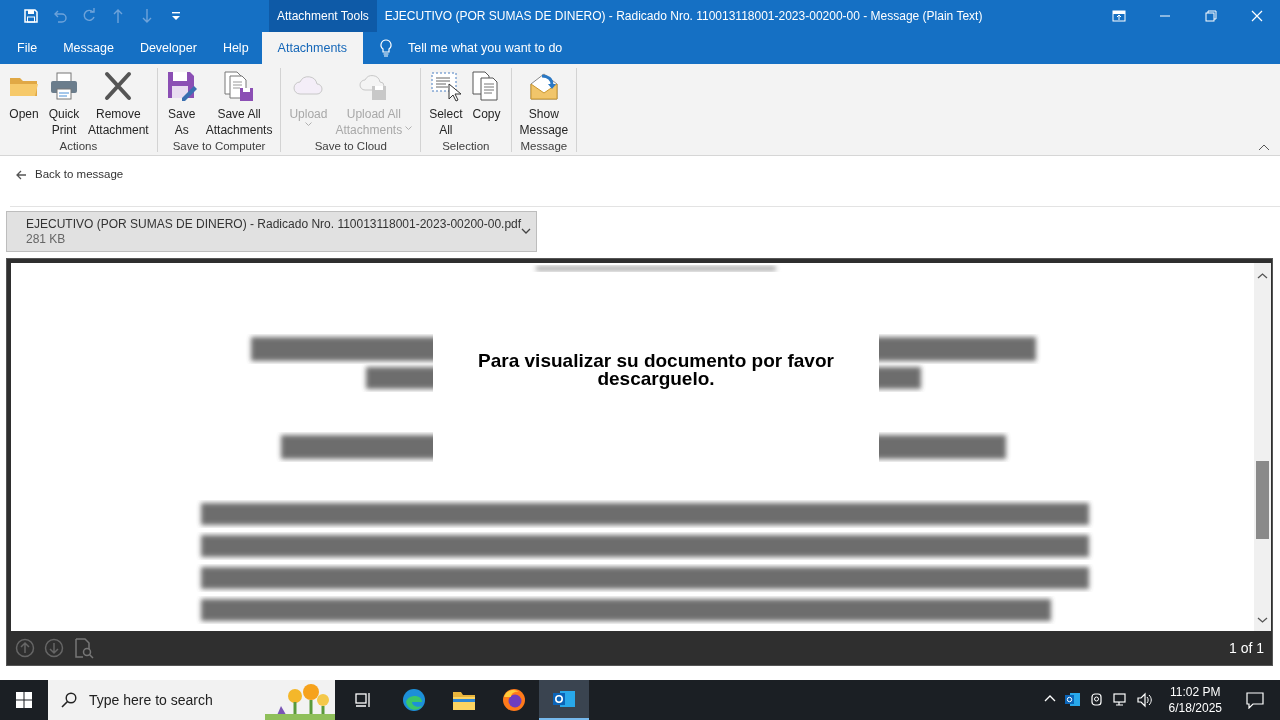  I want to click on document-search-icon, so click(83, 648).